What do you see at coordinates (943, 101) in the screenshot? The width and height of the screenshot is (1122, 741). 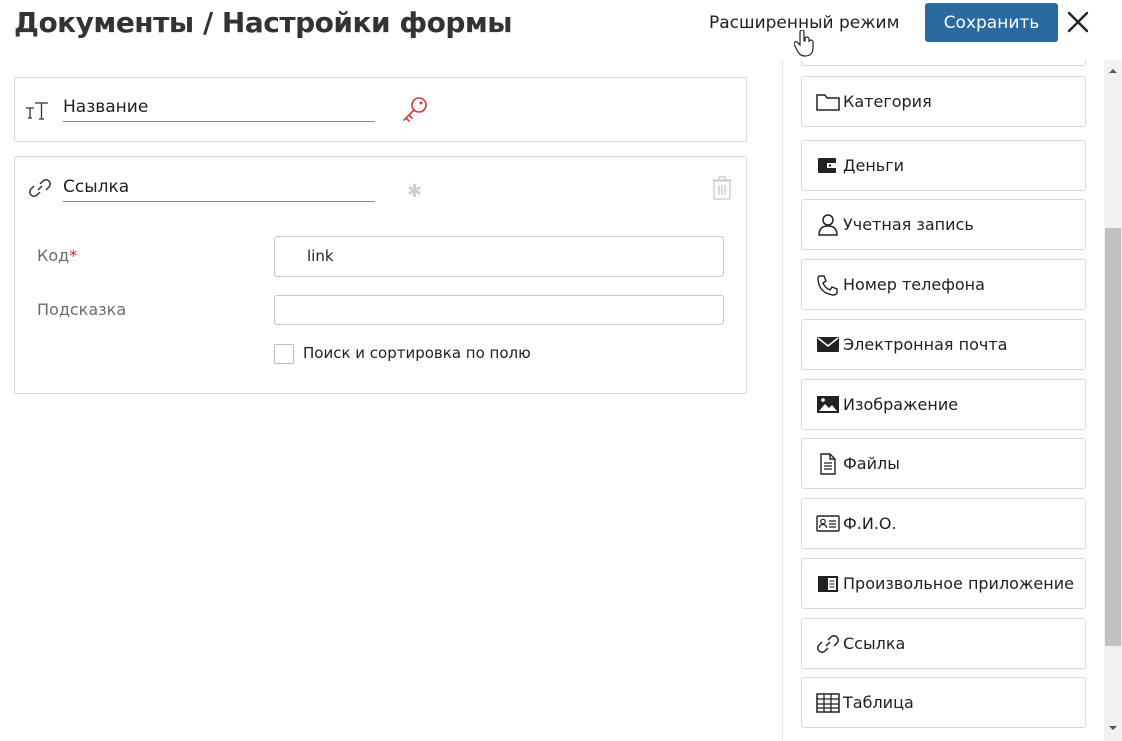 I see `field-type-category: Категория` at bounding box center [943, 101].